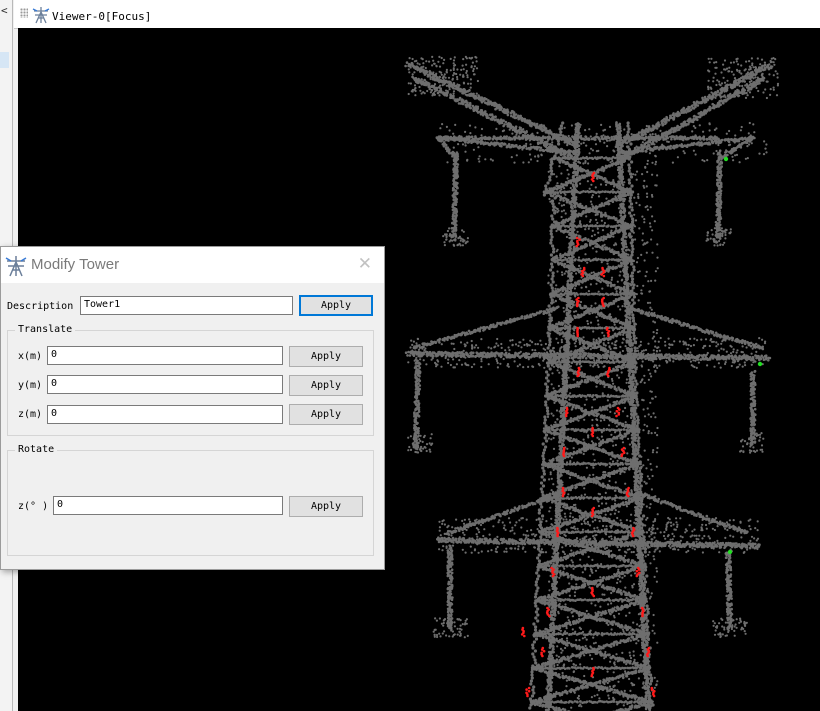 The image size is (820, 711). I want to click on description-apply-button: Apply, so click(336, 305).